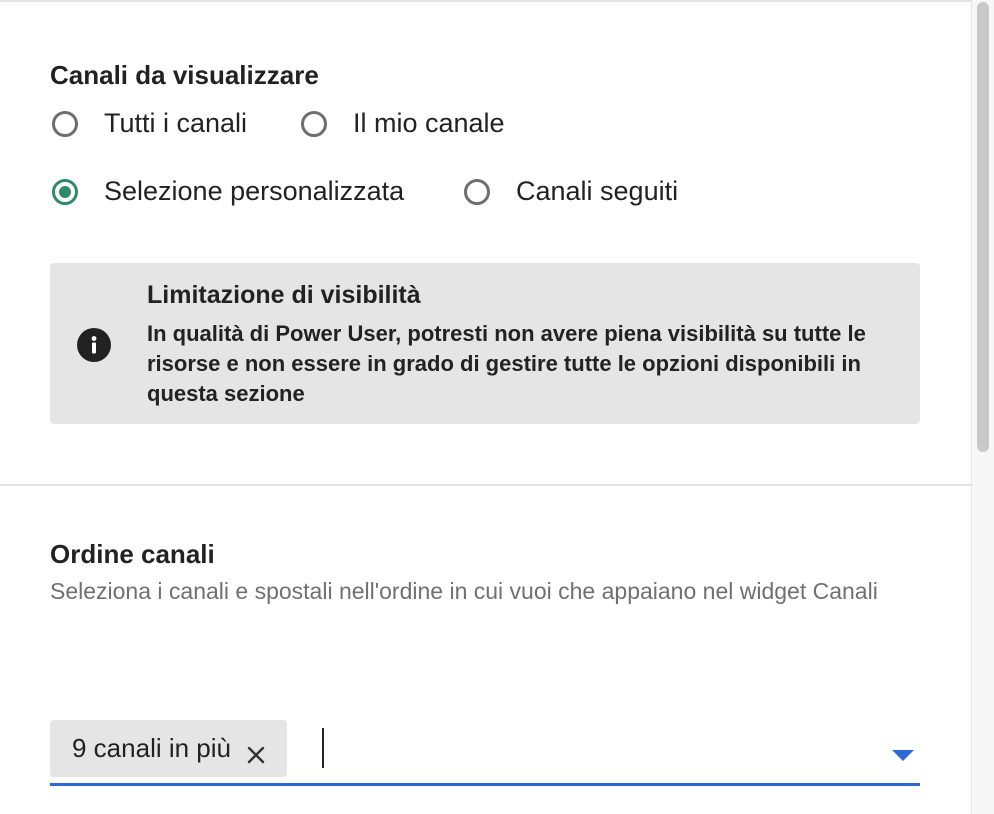 The image size is (994, 814). What do you see at coordinates (284, 295) in the screenshot?
I see `notice-title: Limitazione di visibilità` at bounding box center [284, 295].